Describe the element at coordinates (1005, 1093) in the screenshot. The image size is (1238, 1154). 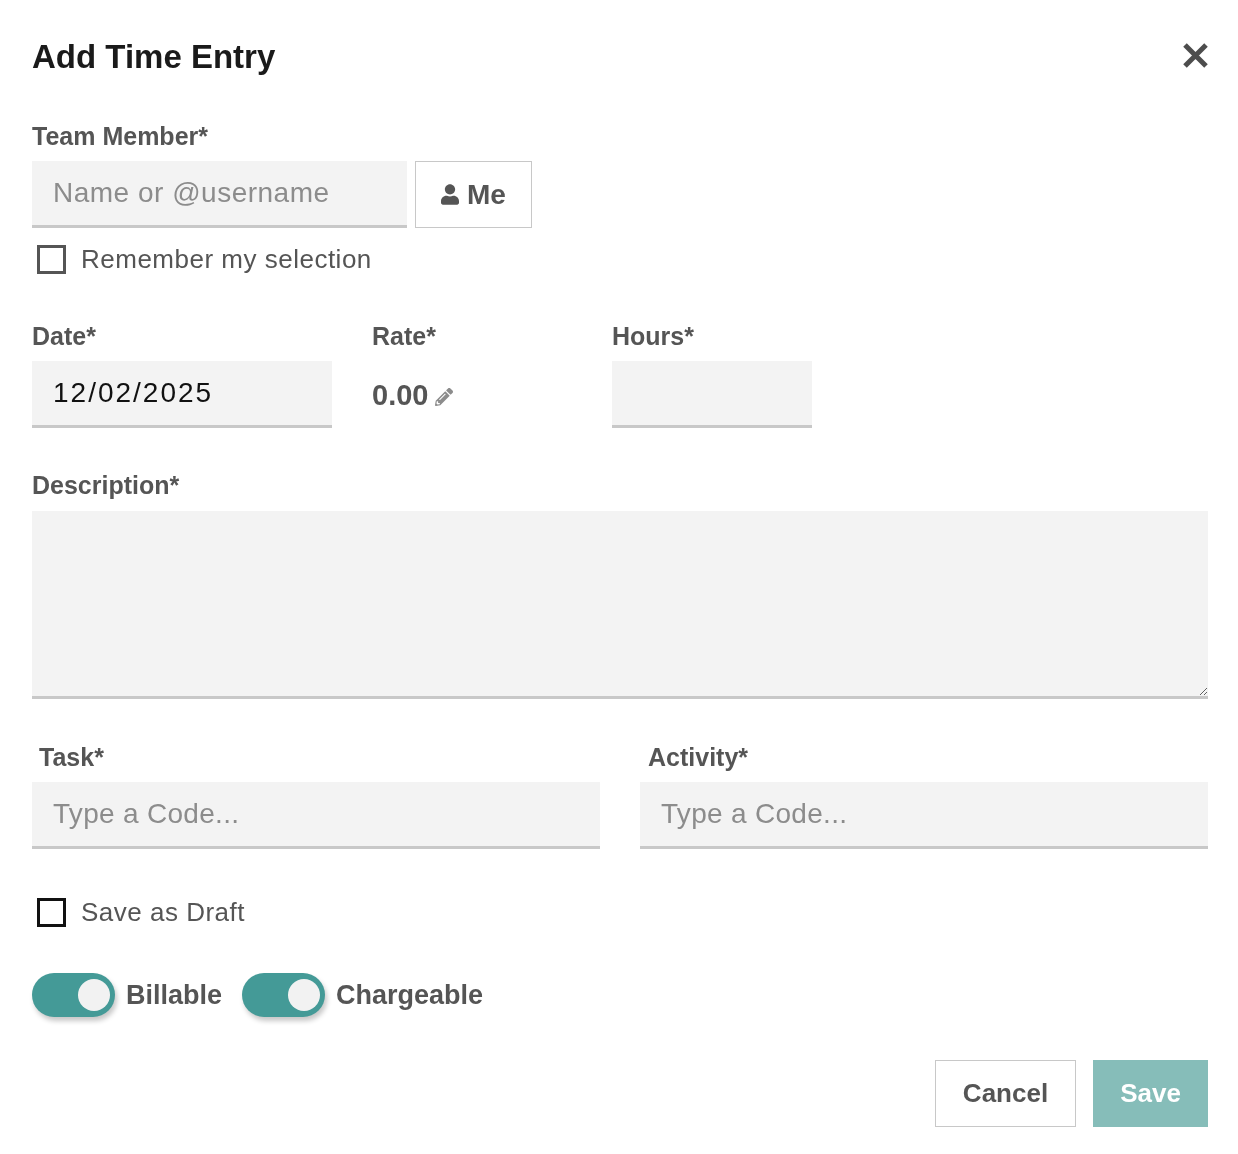
I see `cancel-button: Cancel` at that location.